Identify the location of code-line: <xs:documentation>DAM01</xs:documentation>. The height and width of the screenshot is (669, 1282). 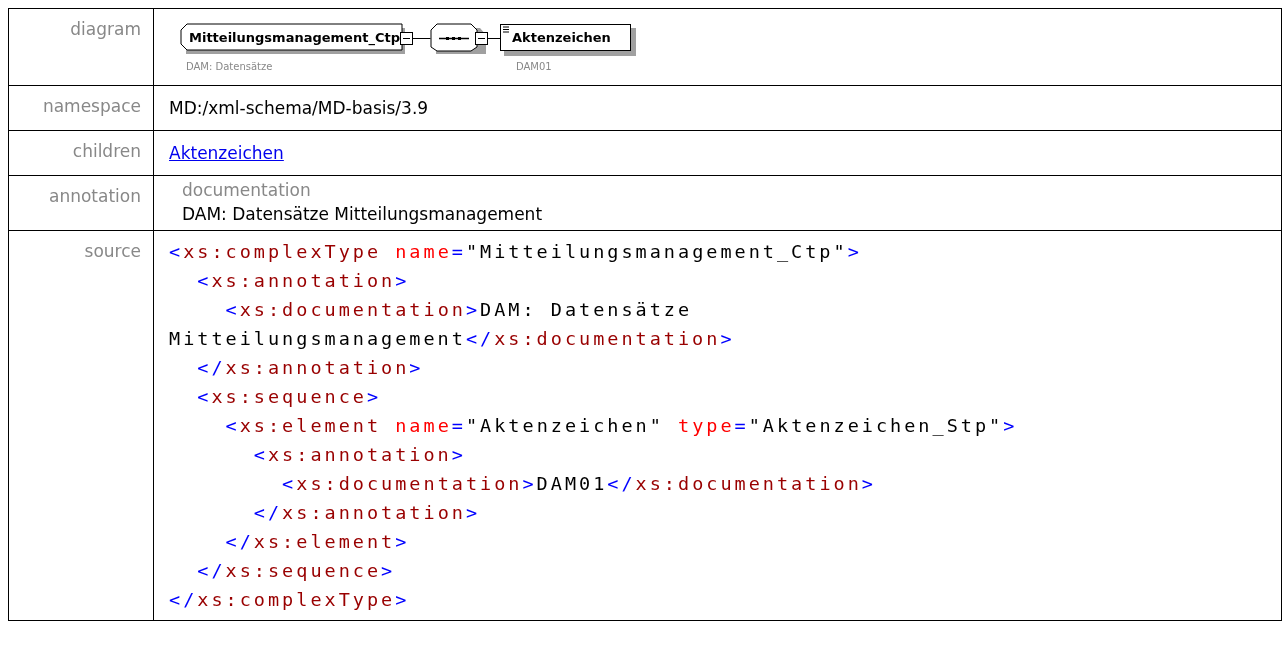
(579, 484).